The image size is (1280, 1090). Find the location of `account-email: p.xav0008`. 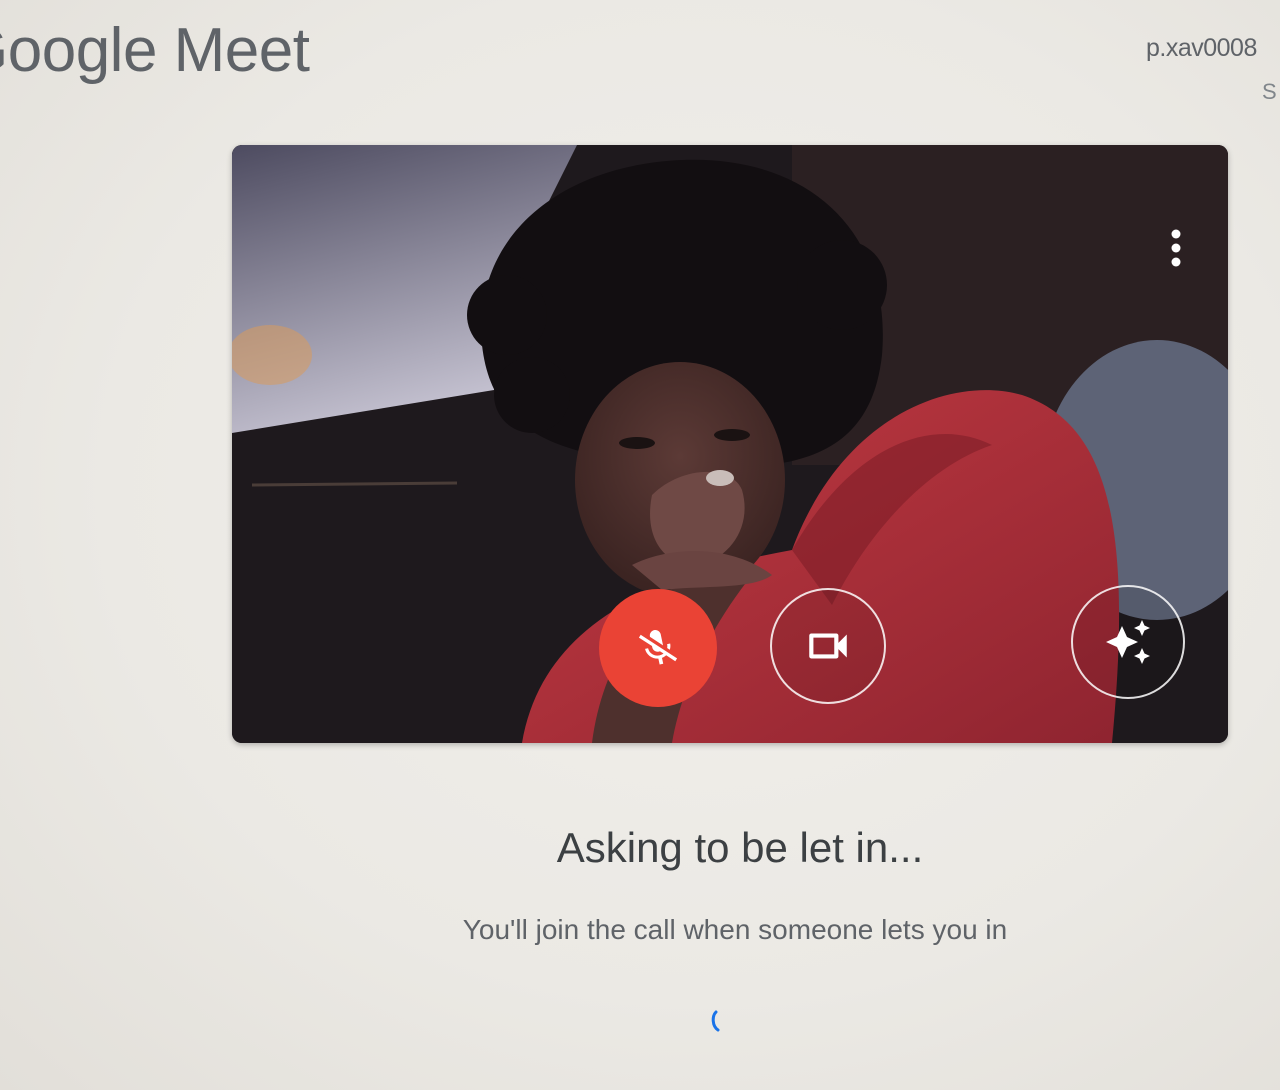

account-email: p.xav0008 is located at coordinates (1201, 48).